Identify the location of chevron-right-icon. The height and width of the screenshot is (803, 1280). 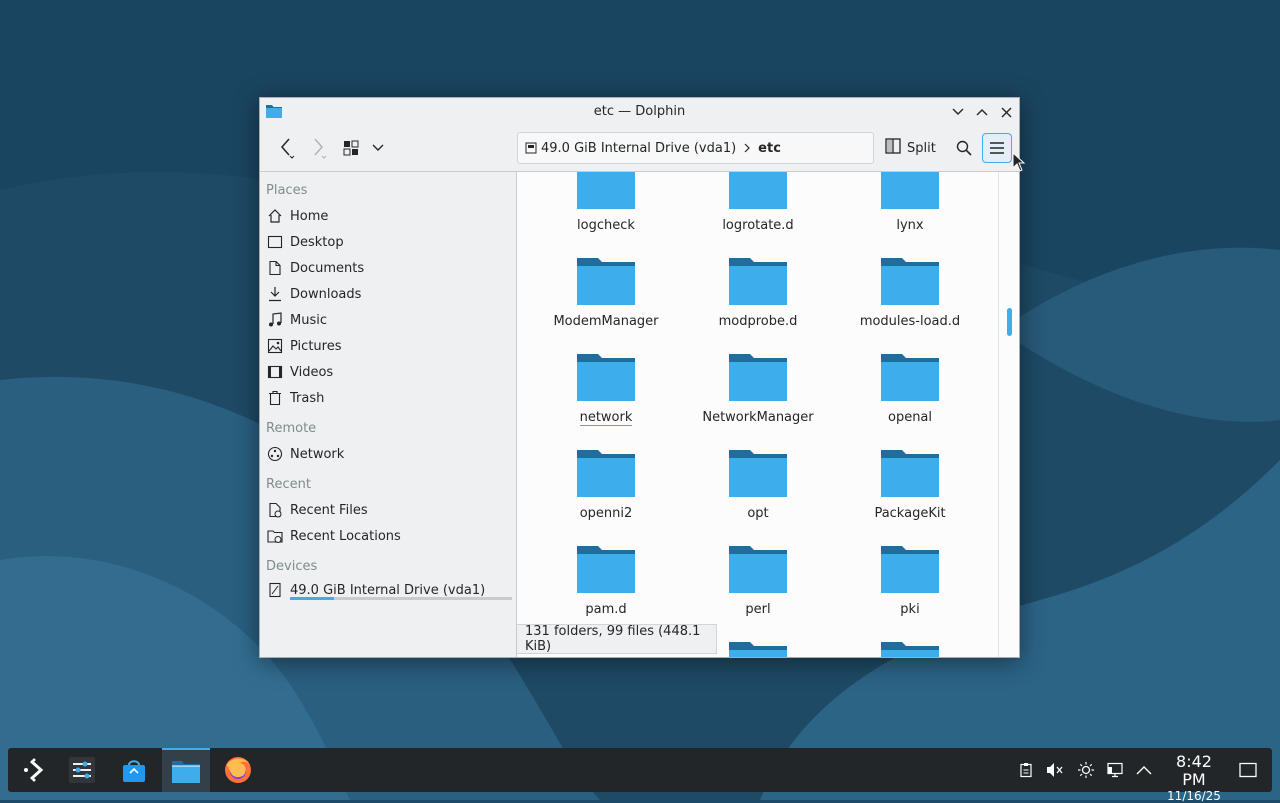
(747, 148).